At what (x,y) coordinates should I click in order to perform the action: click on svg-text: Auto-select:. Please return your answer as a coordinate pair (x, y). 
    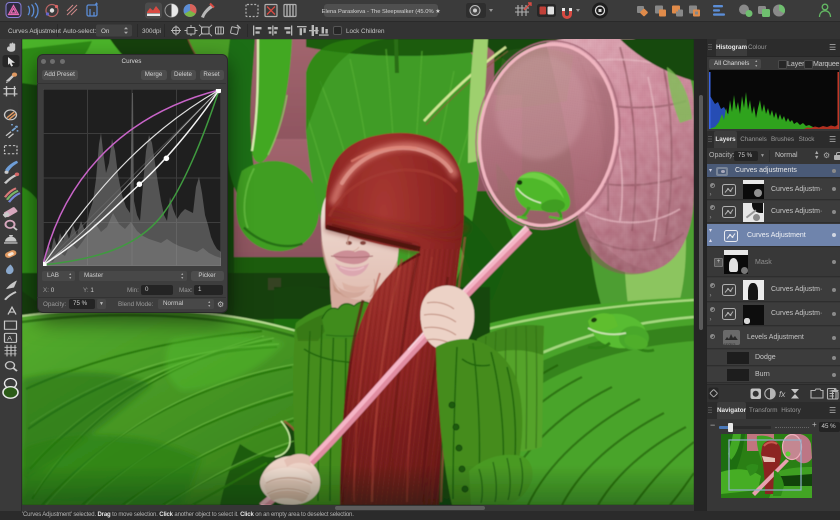
    Looking at the image, I should click on (79, 31).